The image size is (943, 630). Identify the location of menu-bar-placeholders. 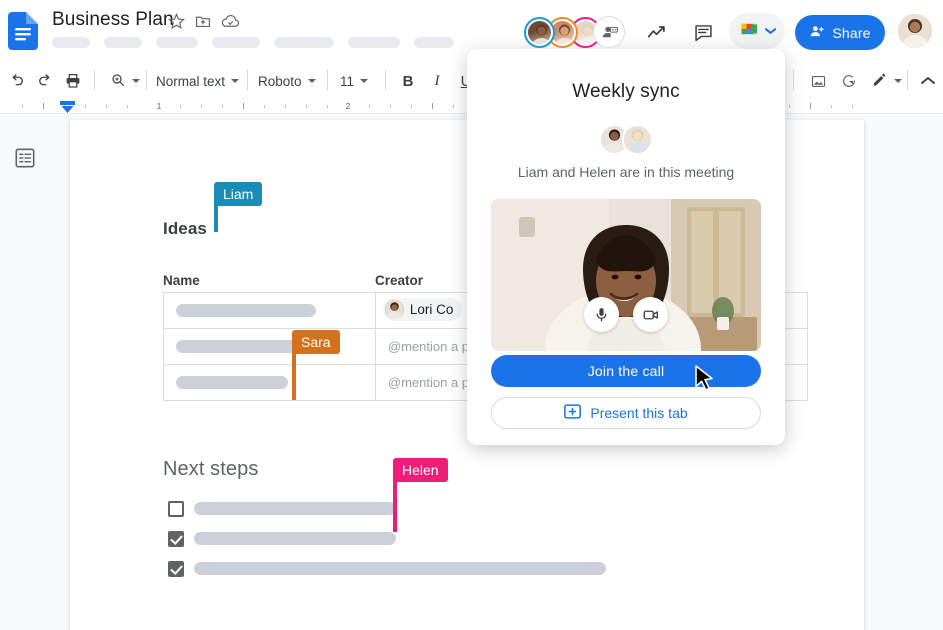
(253, 42).